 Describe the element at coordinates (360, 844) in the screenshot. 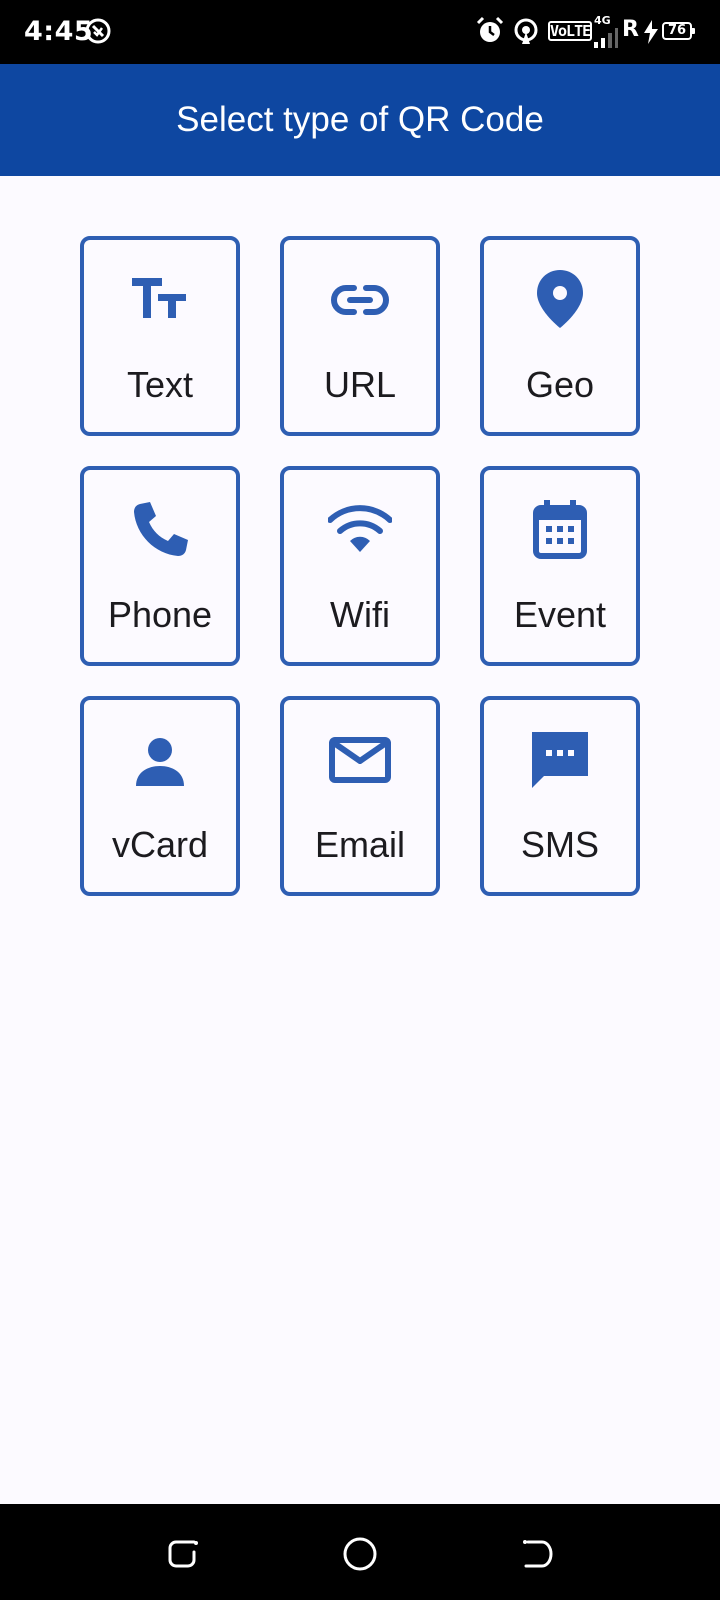

I see `tile-label: Email` at that location.